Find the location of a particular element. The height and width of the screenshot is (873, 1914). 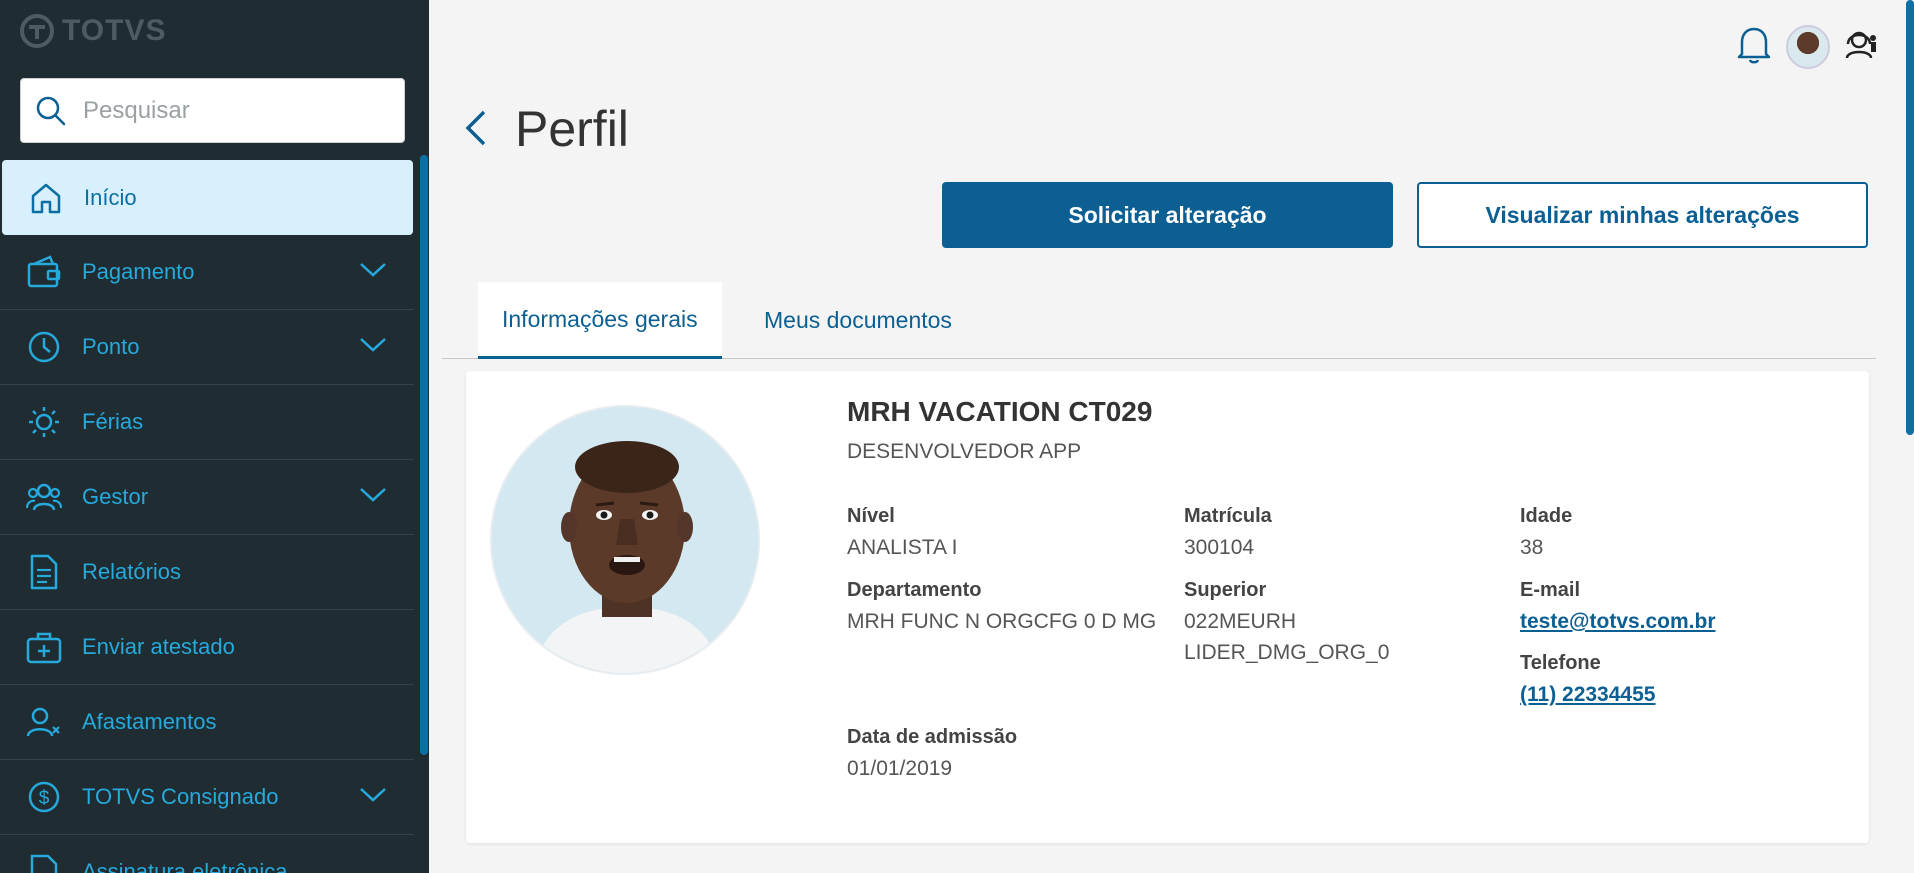

nivel-value: ANALISTA I is located at coordinates (902, 547).